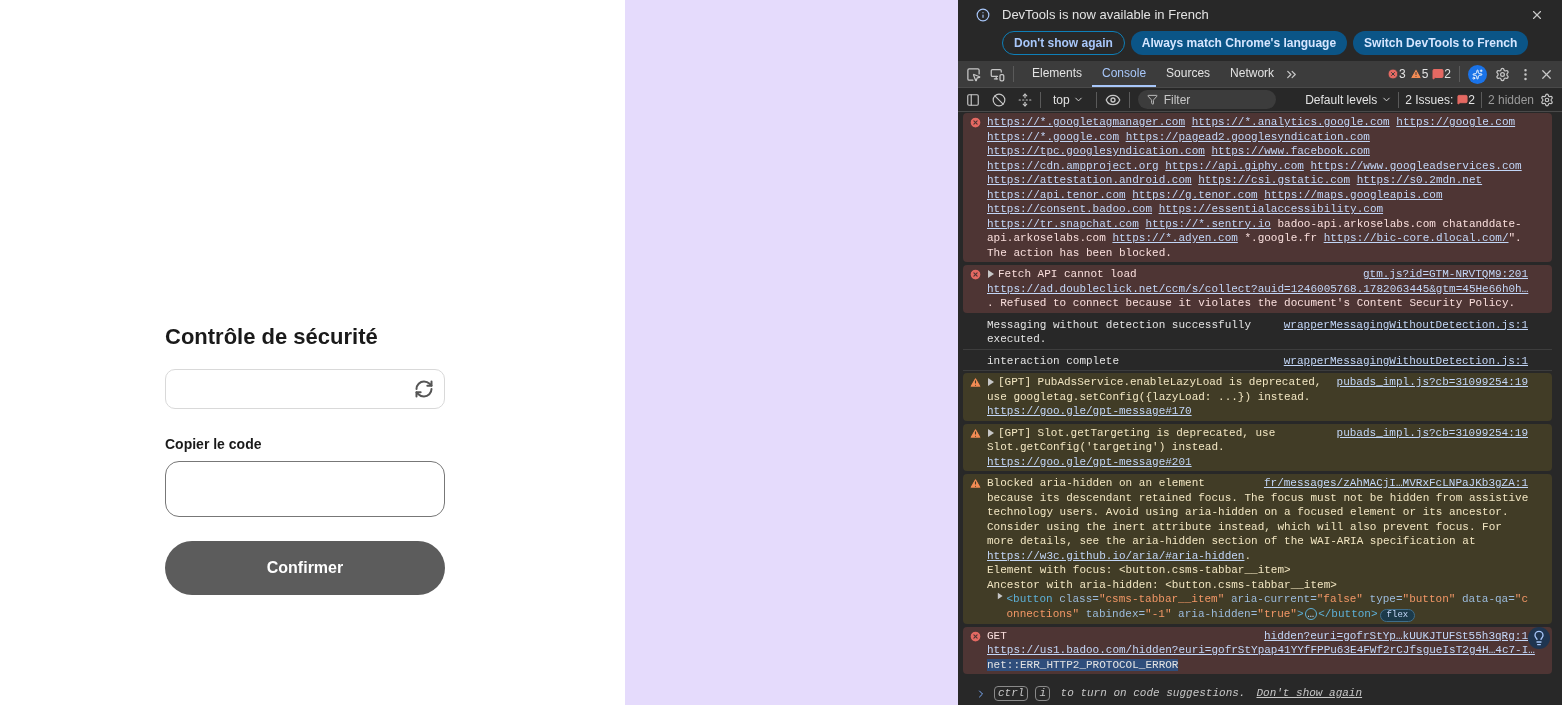  Describe the element at coordinates (1154, 382) in the screenshot. I see `message-text: [GPT] PubAdsService.enableLazyLoad is deprecated,` at that location.